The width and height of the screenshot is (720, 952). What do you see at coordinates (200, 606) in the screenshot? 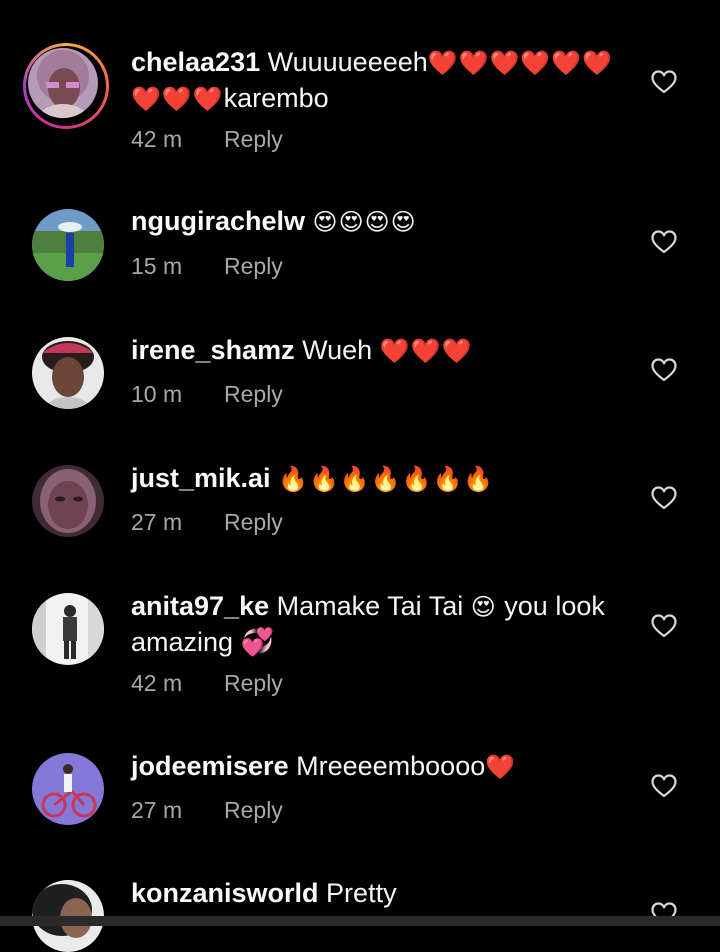
I see `comment-username: anita97_ke` at bounding box center [200, 606].